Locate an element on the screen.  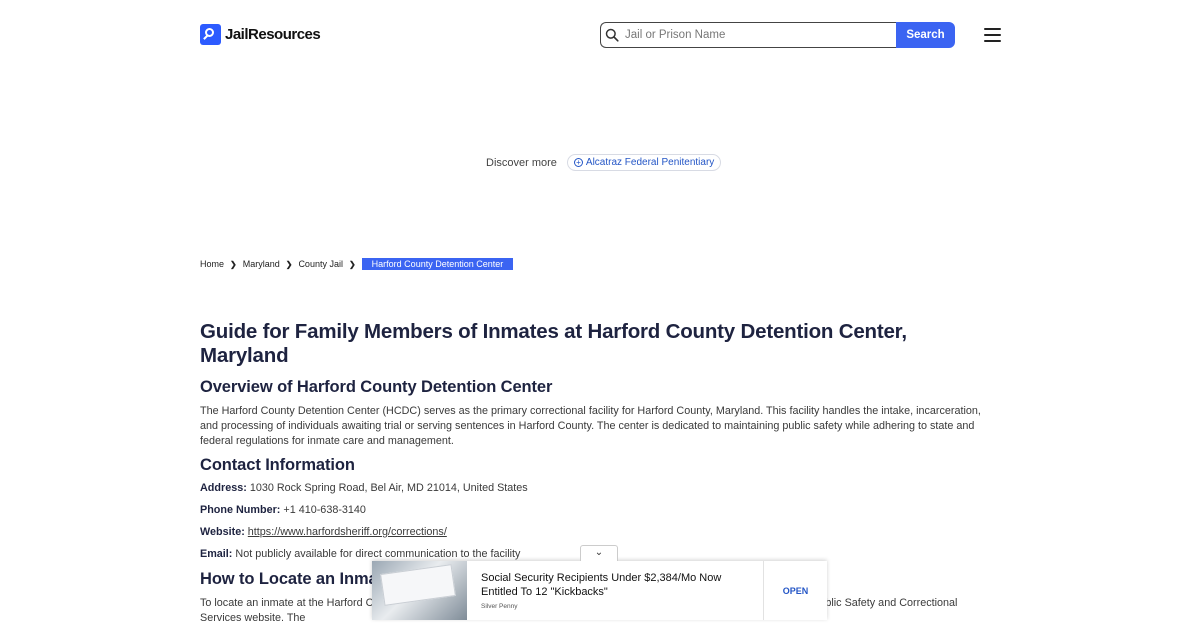
search-field is located at coordinates (748, 35).